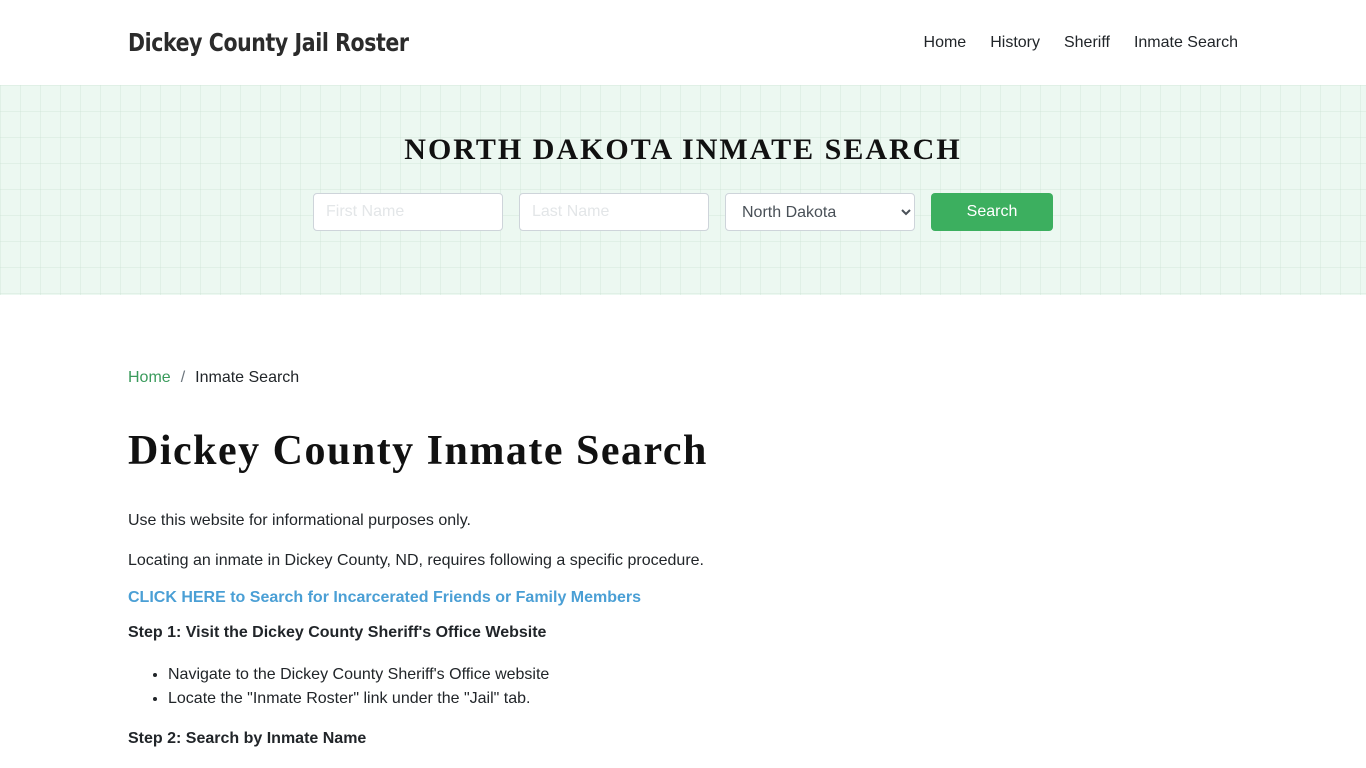 The width and height of the screenshot is (1366, 768). Describe the element at coordinates (945, 43) in the screenshot. I see `nav-home: Home` at that location.